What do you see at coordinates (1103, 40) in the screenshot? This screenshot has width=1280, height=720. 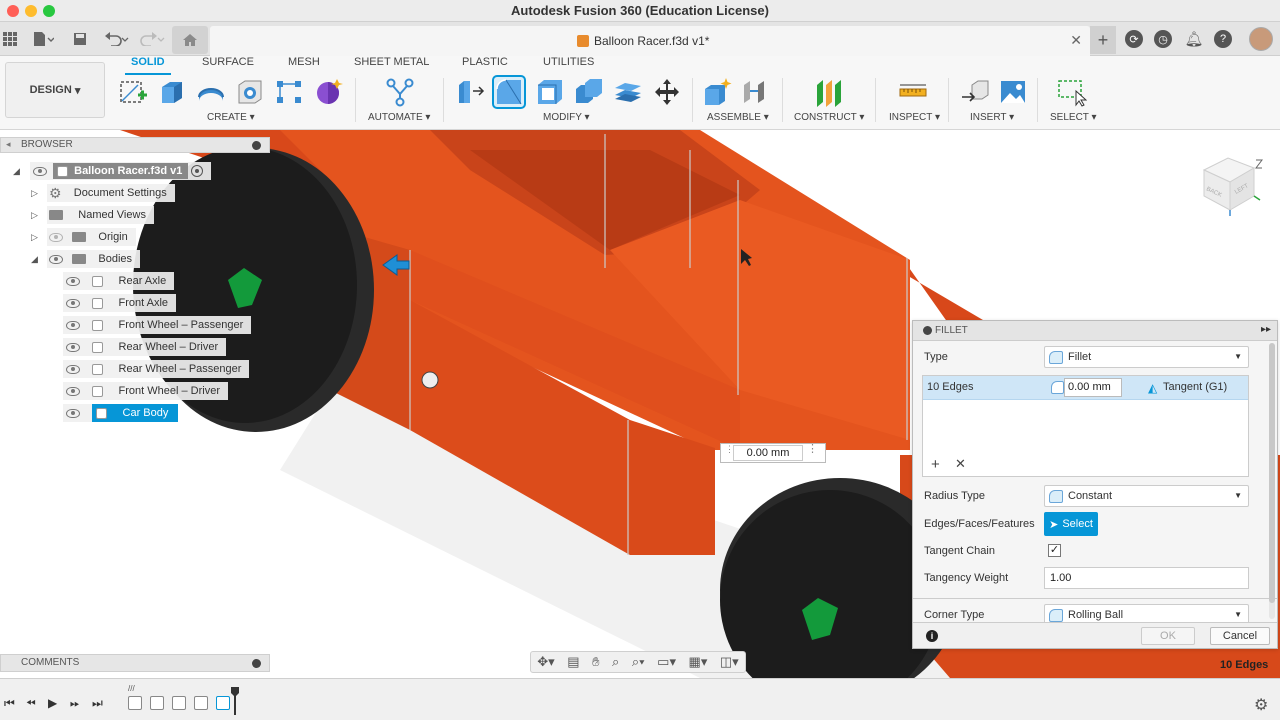 I see `new-tab-button: +` at bounding box center [1103, 40].